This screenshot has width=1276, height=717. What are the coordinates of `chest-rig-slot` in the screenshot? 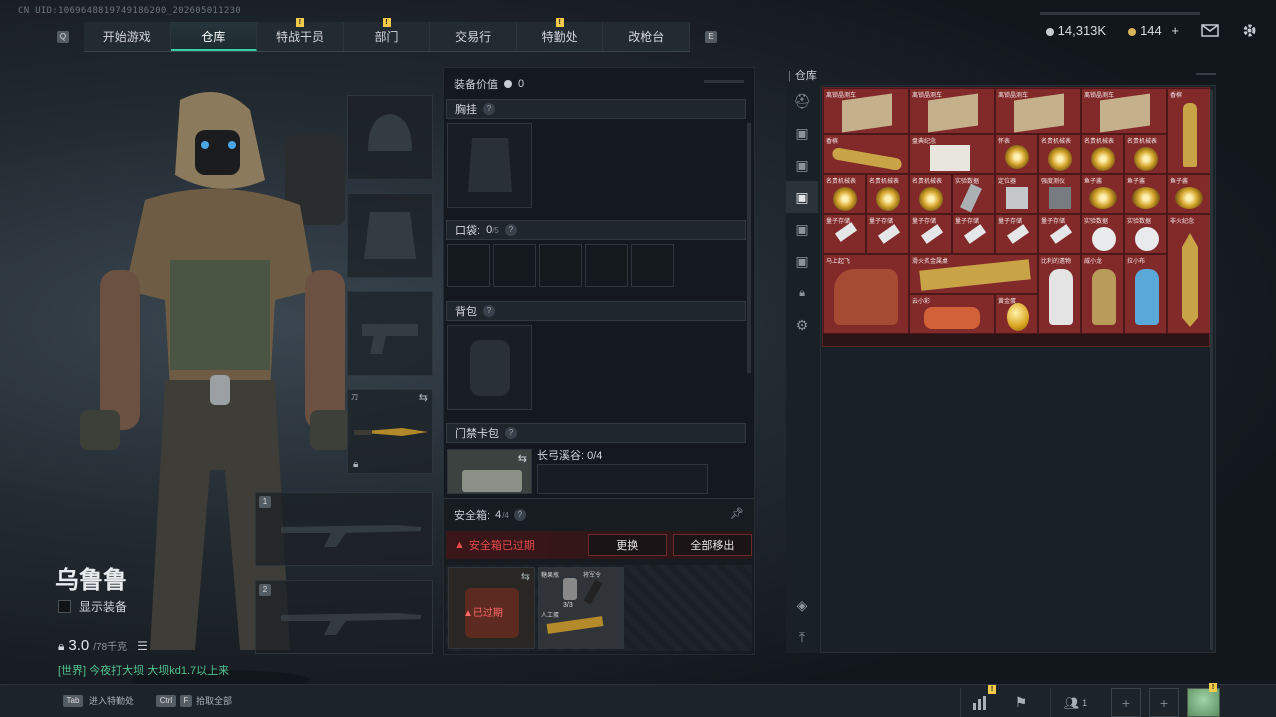 It's located at (489, 165).